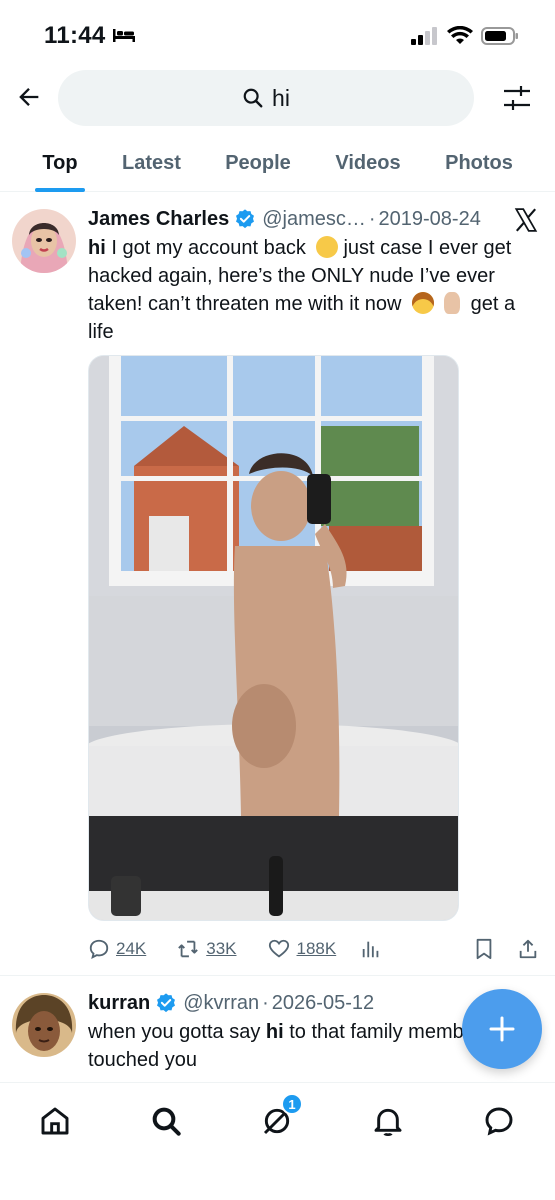 This screenshot has height=1200, width=555. I want to click on cellular-signal-icon, so click(424, 36).